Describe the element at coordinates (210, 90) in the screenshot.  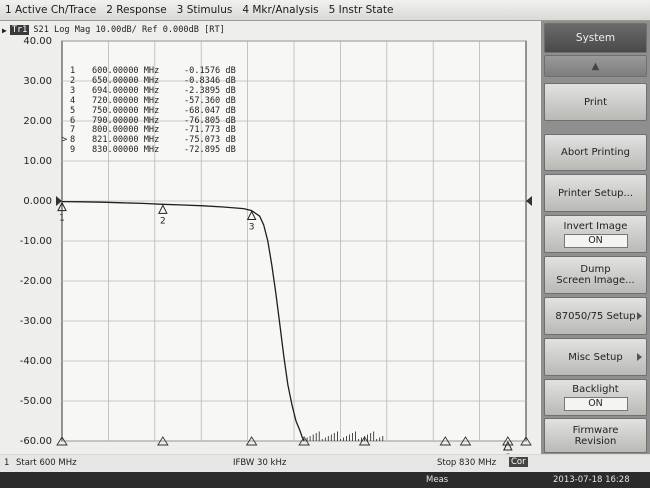
I see `marker-value: -2.3895 dB` at that location.